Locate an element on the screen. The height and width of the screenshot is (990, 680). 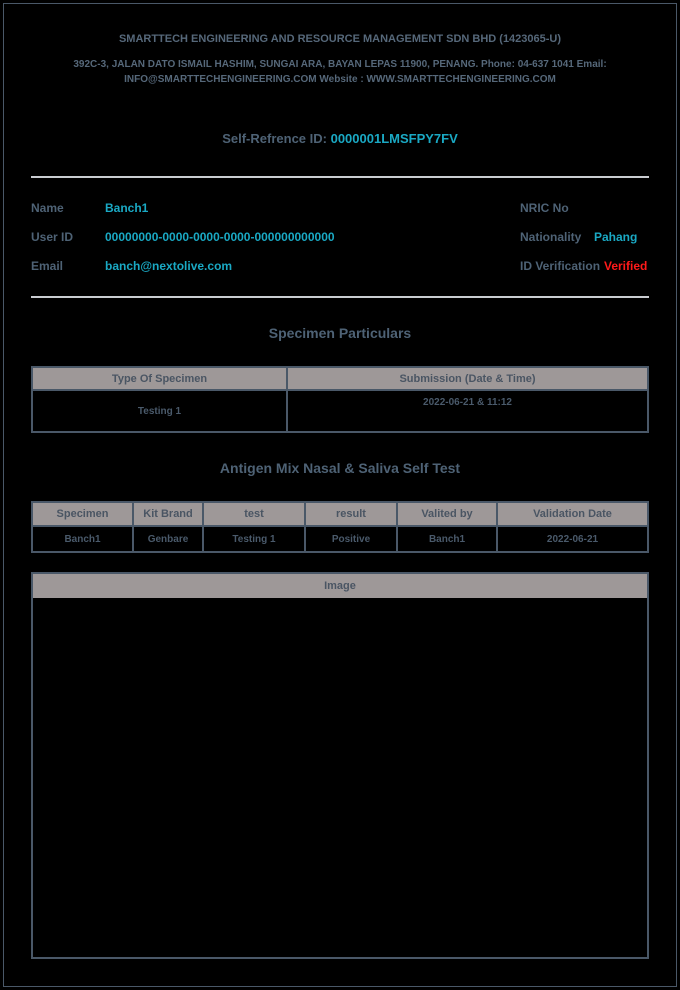
reference-id-label: Self-Refrence ID: is located at coordinates (274, 138).